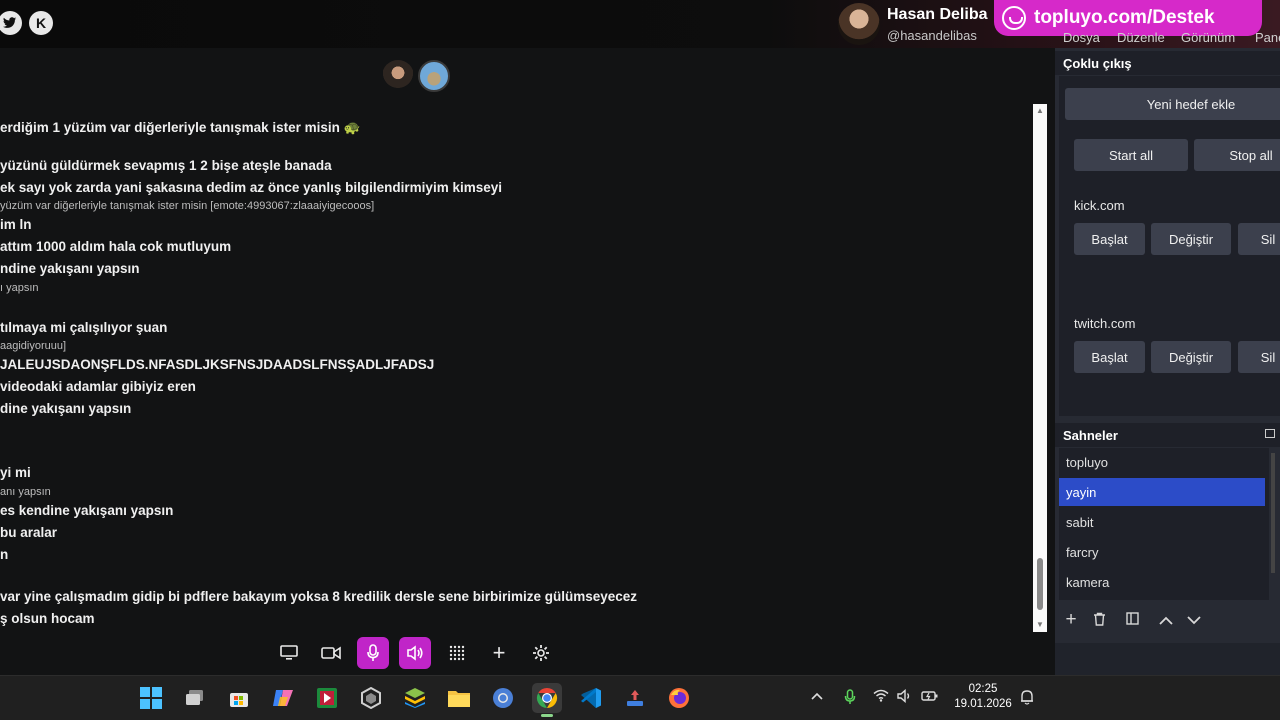  What do you see at coordinates (151, 698) in the screenshot?
I see `windows-start-icon` at bounding box center [151, 698].